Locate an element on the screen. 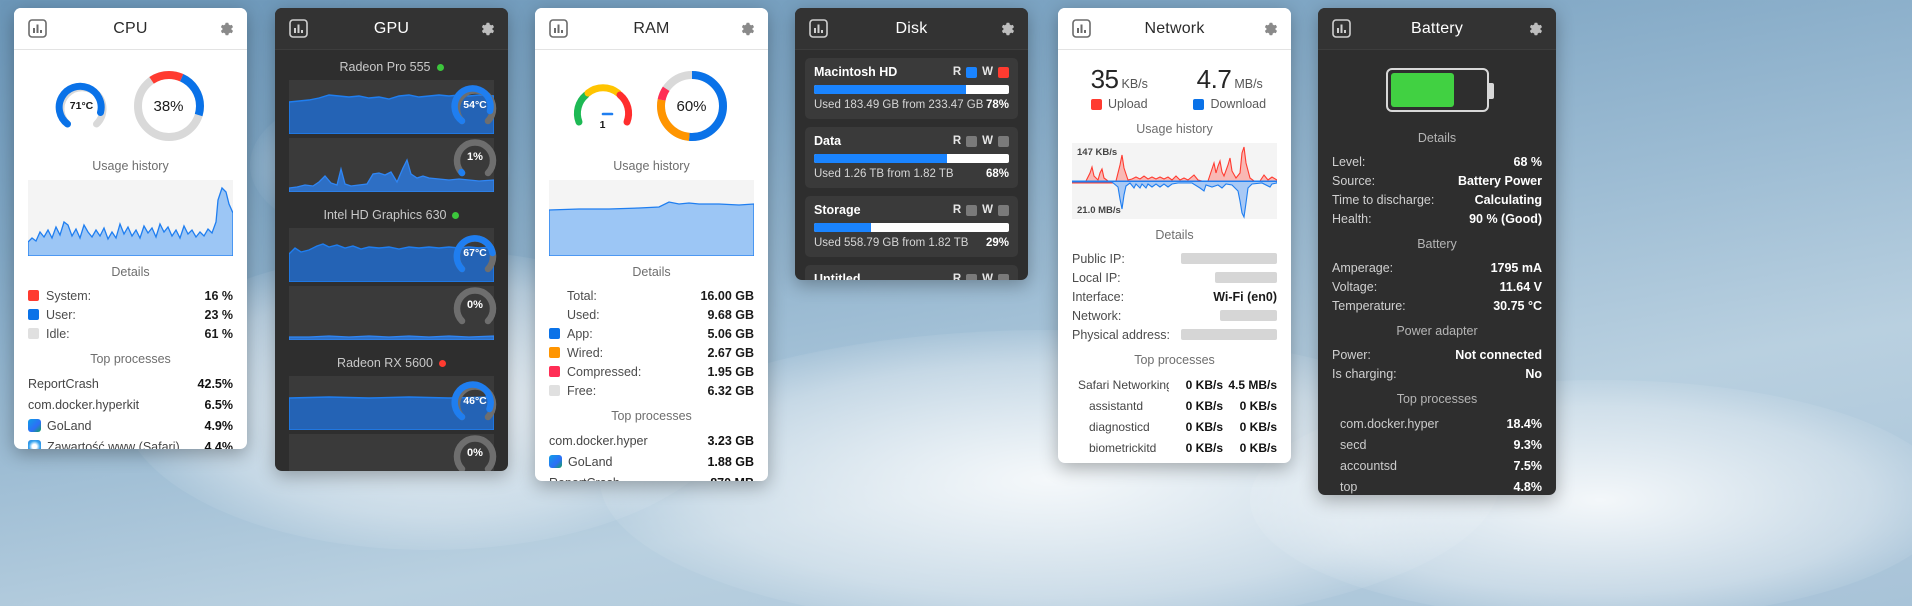  volume-percent: 68% is located at coordinates (997, 174).